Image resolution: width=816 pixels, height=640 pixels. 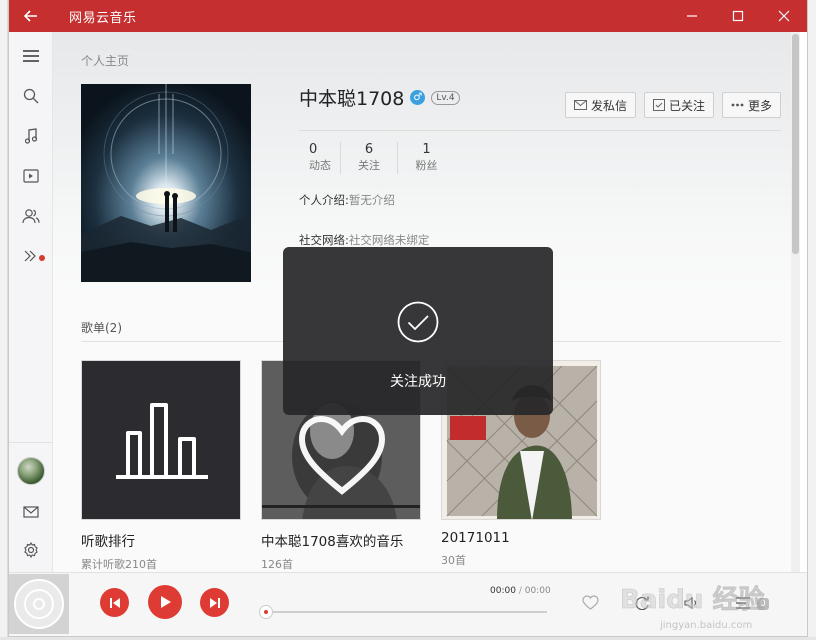 What do you see at coordinates (426, 158) in the screenshot?
I see `stat-fans: 1 粉丝` at bounding box center [426, 158].